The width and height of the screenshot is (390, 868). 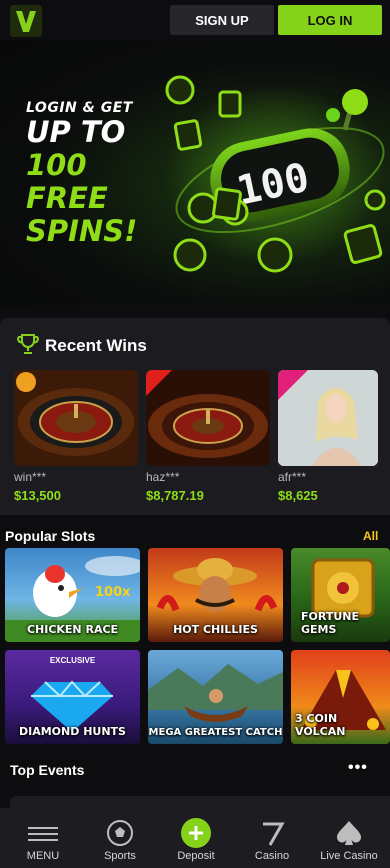 What do you see at coordinates (340, 595) in the screenshot?
I see `slot-tile: FORTUNE GEMS` at bounding box center [340, 595].